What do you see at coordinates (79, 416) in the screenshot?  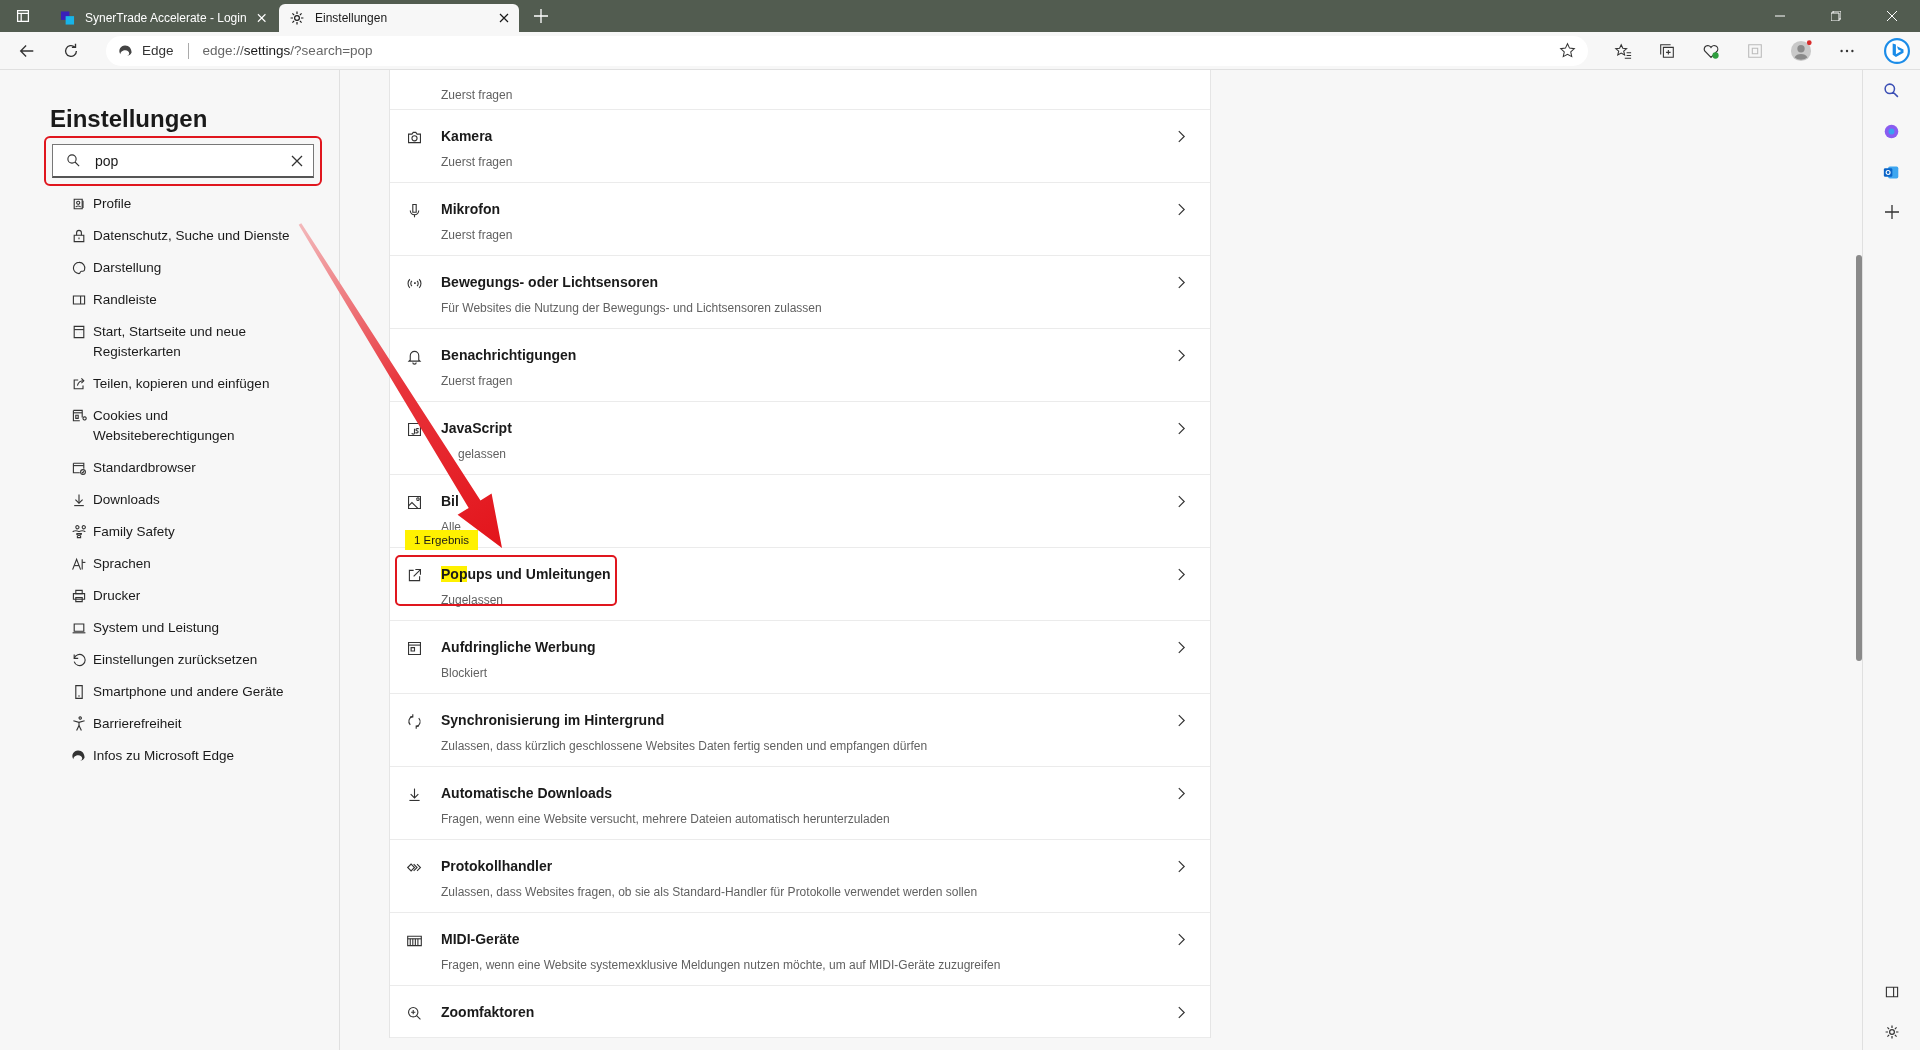 I see `cookie-settings-icon` at bounding box center [79, 416].